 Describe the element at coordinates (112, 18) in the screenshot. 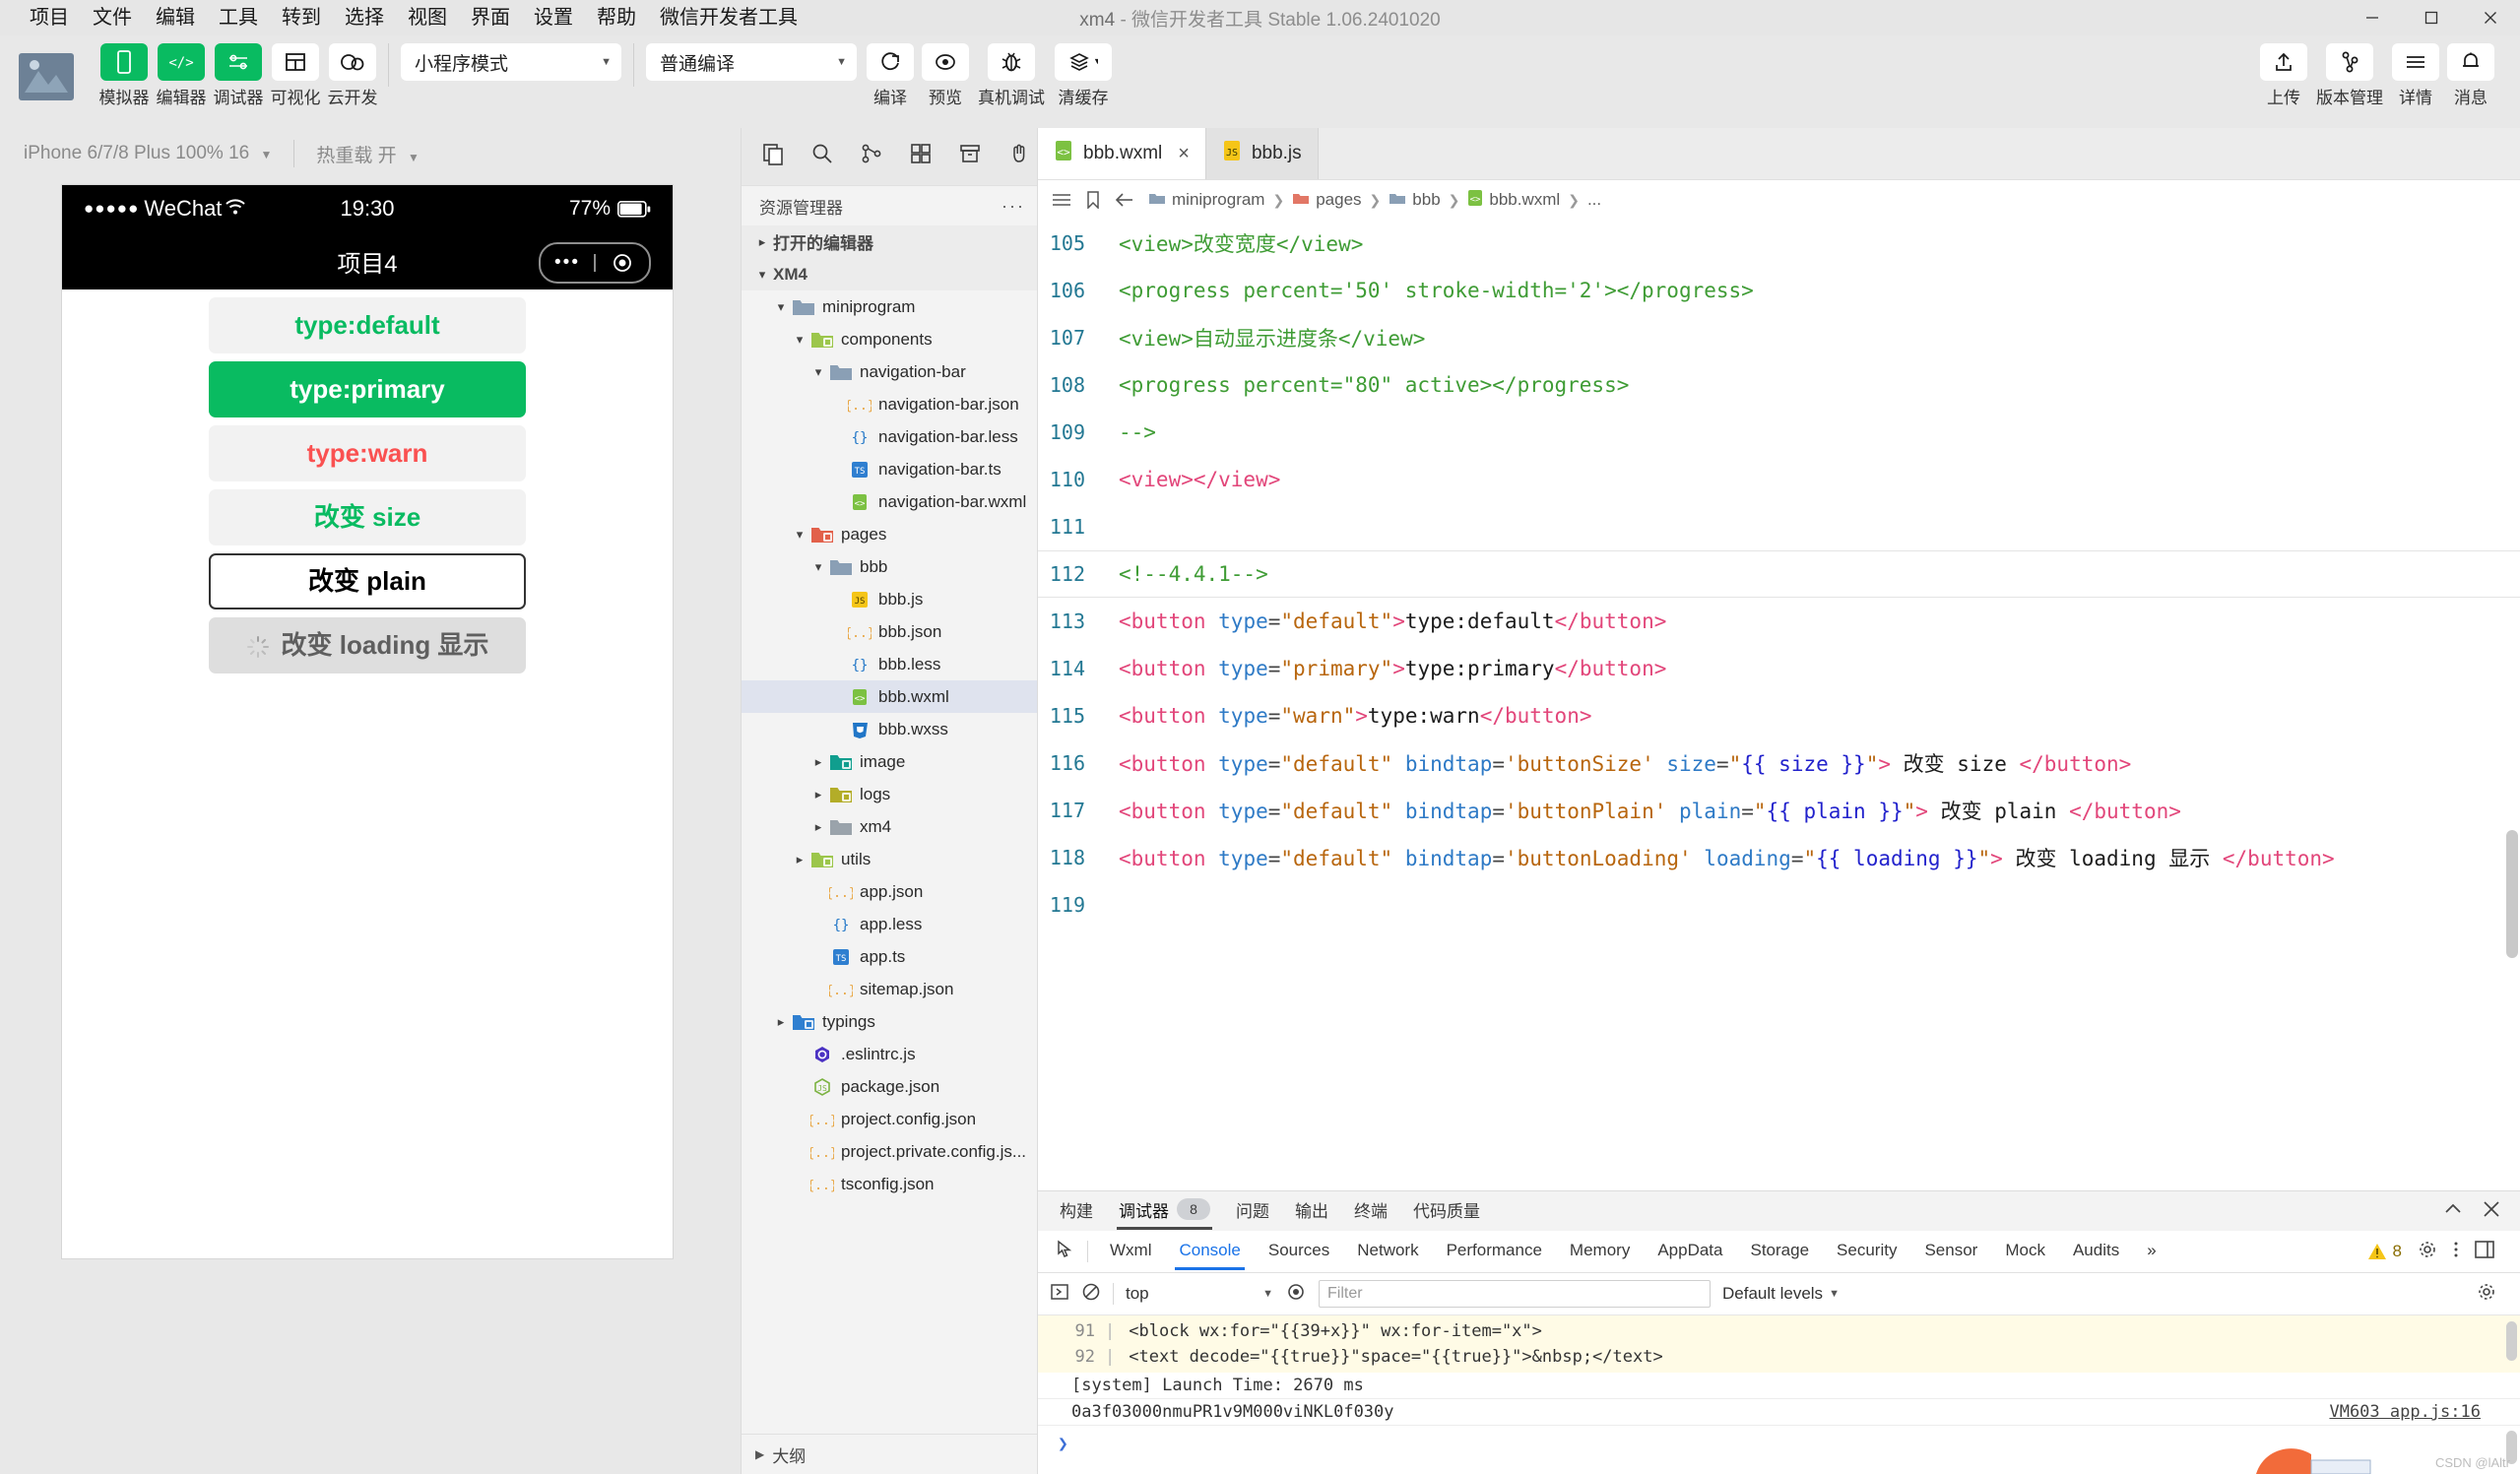

I see `menu-item-file: 文件` at that location.